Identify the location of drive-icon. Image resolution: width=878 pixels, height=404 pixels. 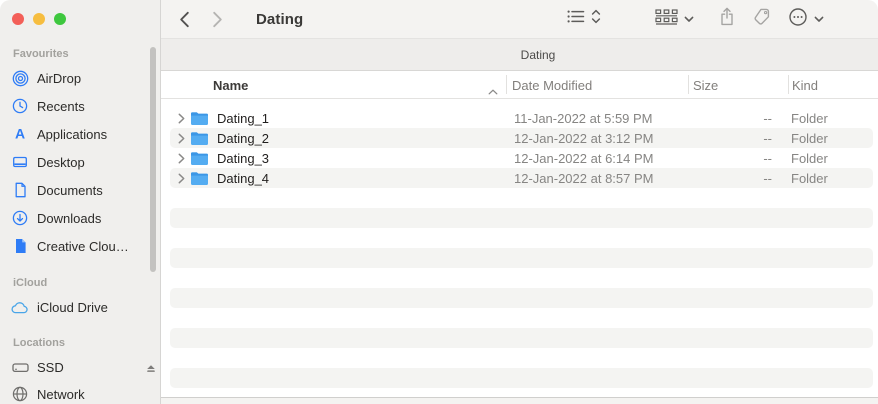
(20, 367).